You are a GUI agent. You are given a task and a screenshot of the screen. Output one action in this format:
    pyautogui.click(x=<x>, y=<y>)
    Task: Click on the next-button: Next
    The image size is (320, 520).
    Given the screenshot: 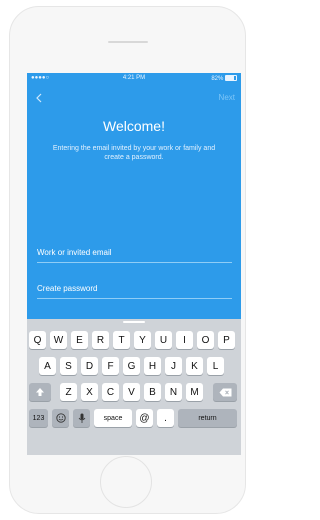 What is the action you would take?
    pyautogui.click(x=227, y=97)
    